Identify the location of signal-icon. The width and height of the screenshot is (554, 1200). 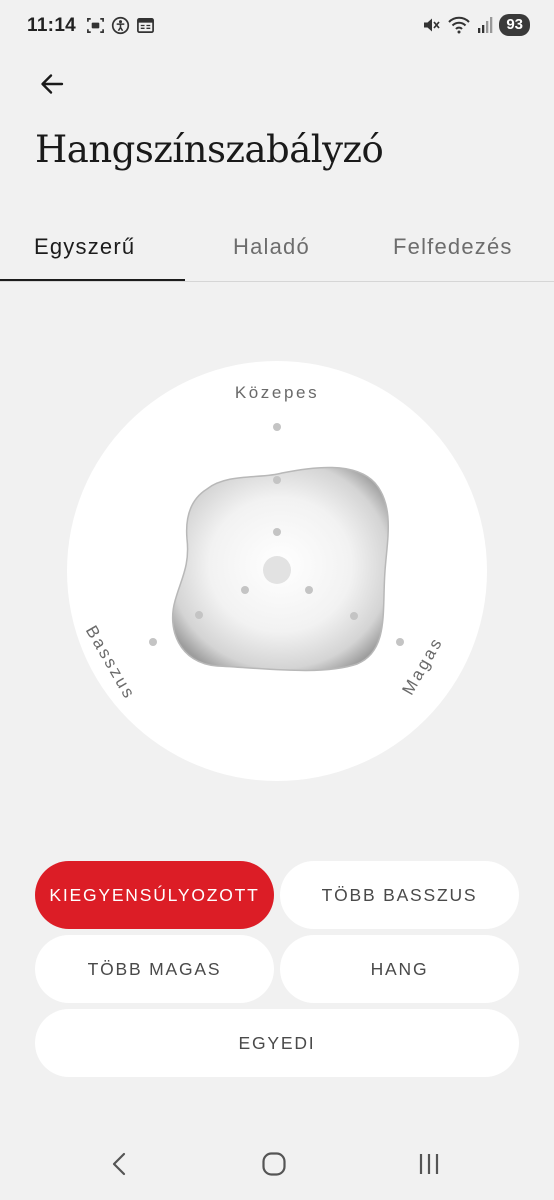
(485, 25).